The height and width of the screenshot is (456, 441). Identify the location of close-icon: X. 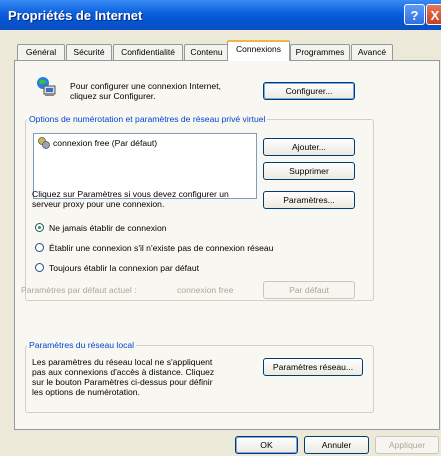
(435, 15).